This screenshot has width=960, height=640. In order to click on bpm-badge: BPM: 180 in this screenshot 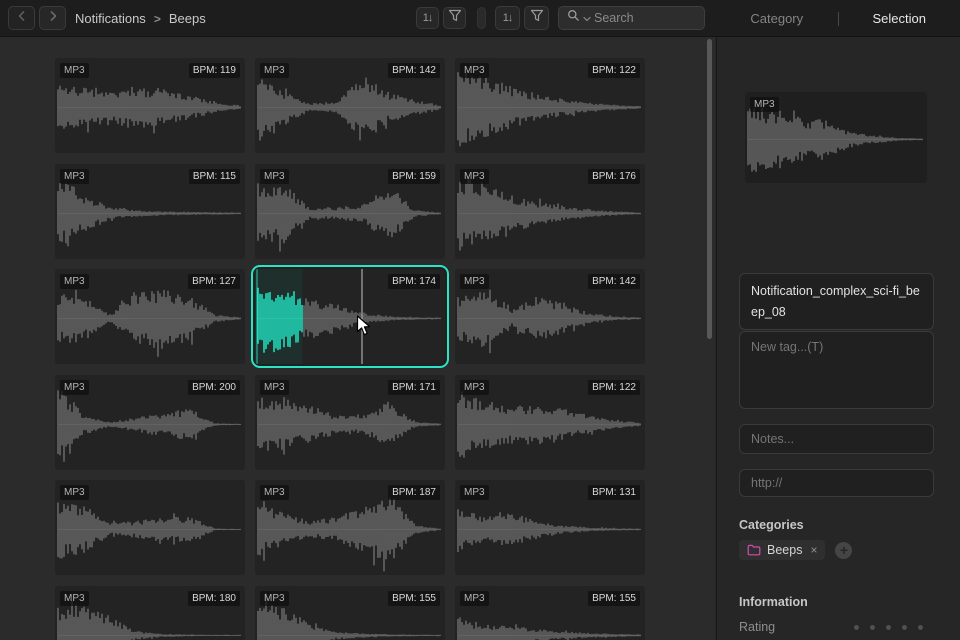, I will do `click(214, 598)`.